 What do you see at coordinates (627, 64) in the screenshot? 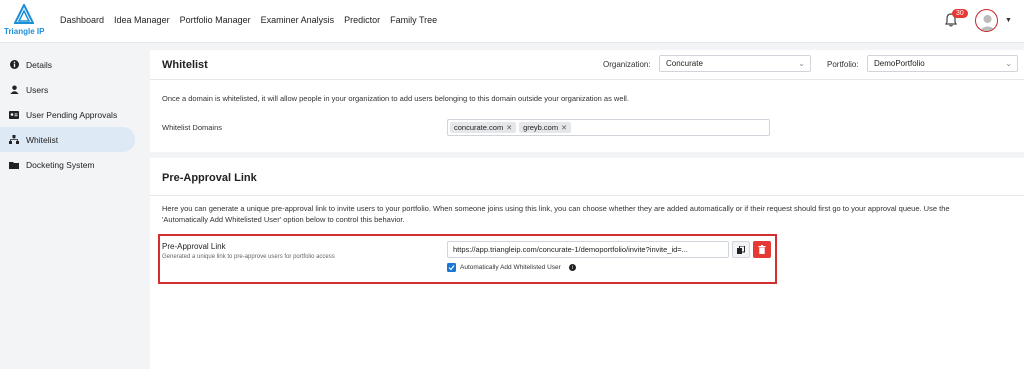
I see `organization-label: Organization:` at bounding box center [627, 64].